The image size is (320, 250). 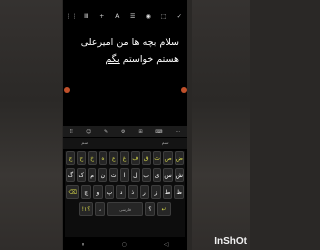 What do you see at coordinates (92, 175) in the screenshot?
I see `key: م` at bounding box center [92, 175].